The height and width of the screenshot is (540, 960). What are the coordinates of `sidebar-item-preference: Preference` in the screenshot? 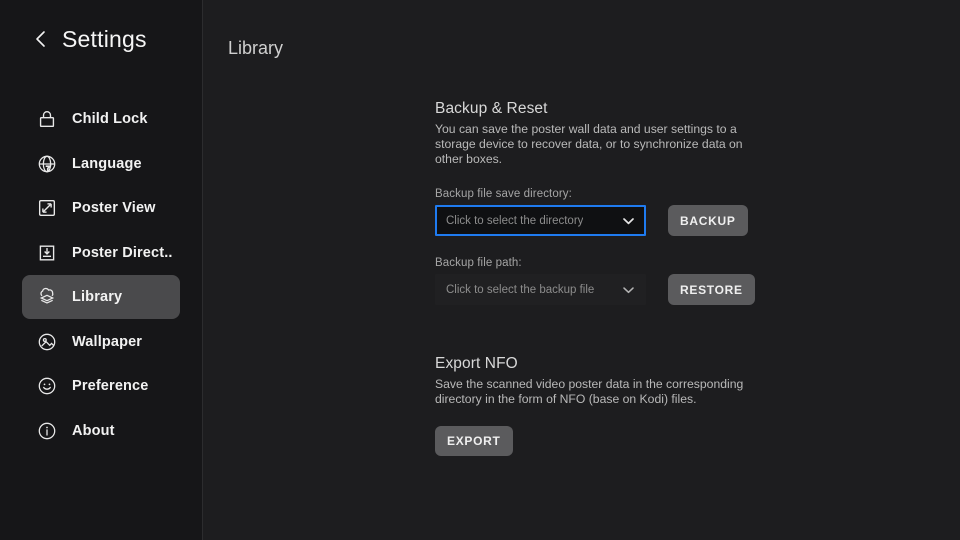 It's located at (101, 386).